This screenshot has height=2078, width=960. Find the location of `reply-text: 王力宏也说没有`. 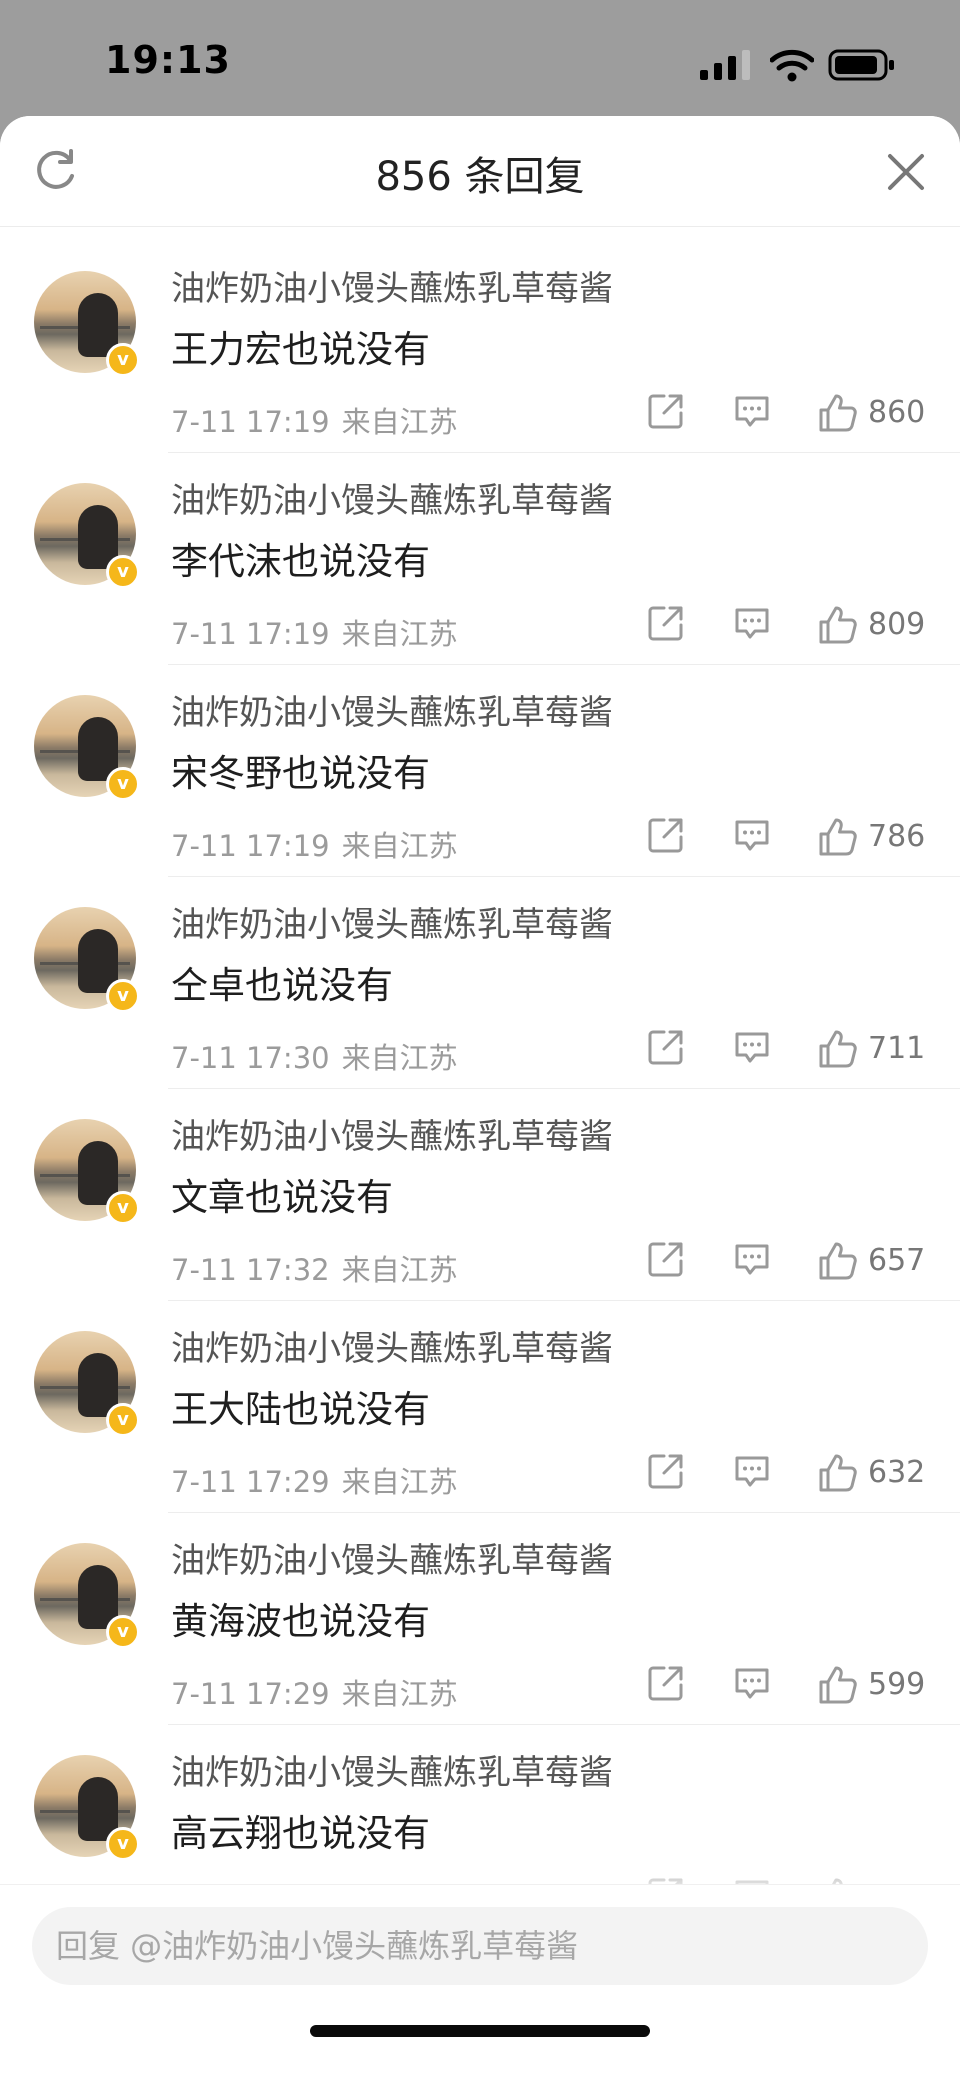

reply-text: 王力宏也说没有 is located at coordinates (300, 349).